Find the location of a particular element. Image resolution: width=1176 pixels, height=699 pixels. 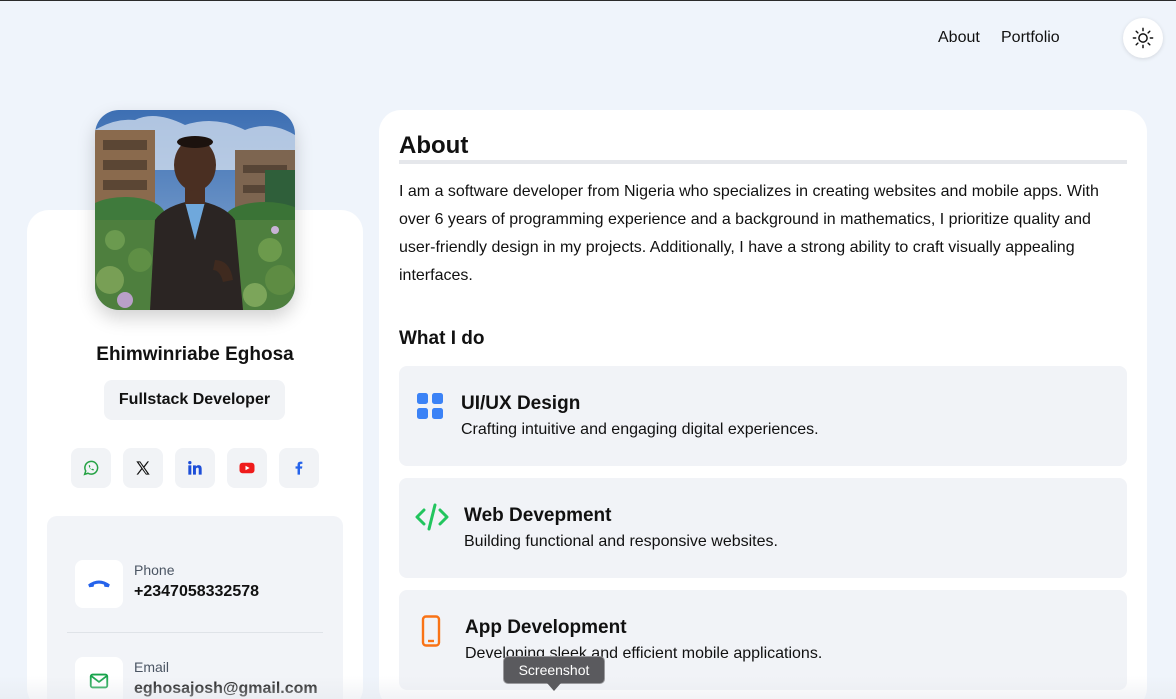

social-links is located at coordinates (195, 468).